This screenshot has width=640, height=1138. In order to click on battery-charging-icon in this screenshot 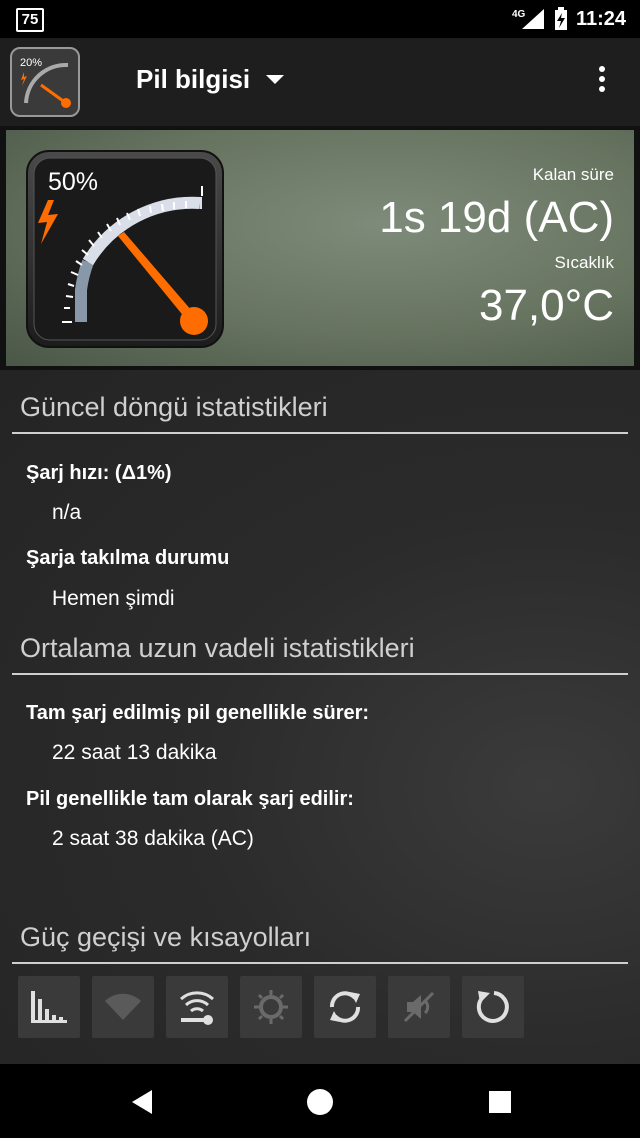, I will do `click(560, 18)`.